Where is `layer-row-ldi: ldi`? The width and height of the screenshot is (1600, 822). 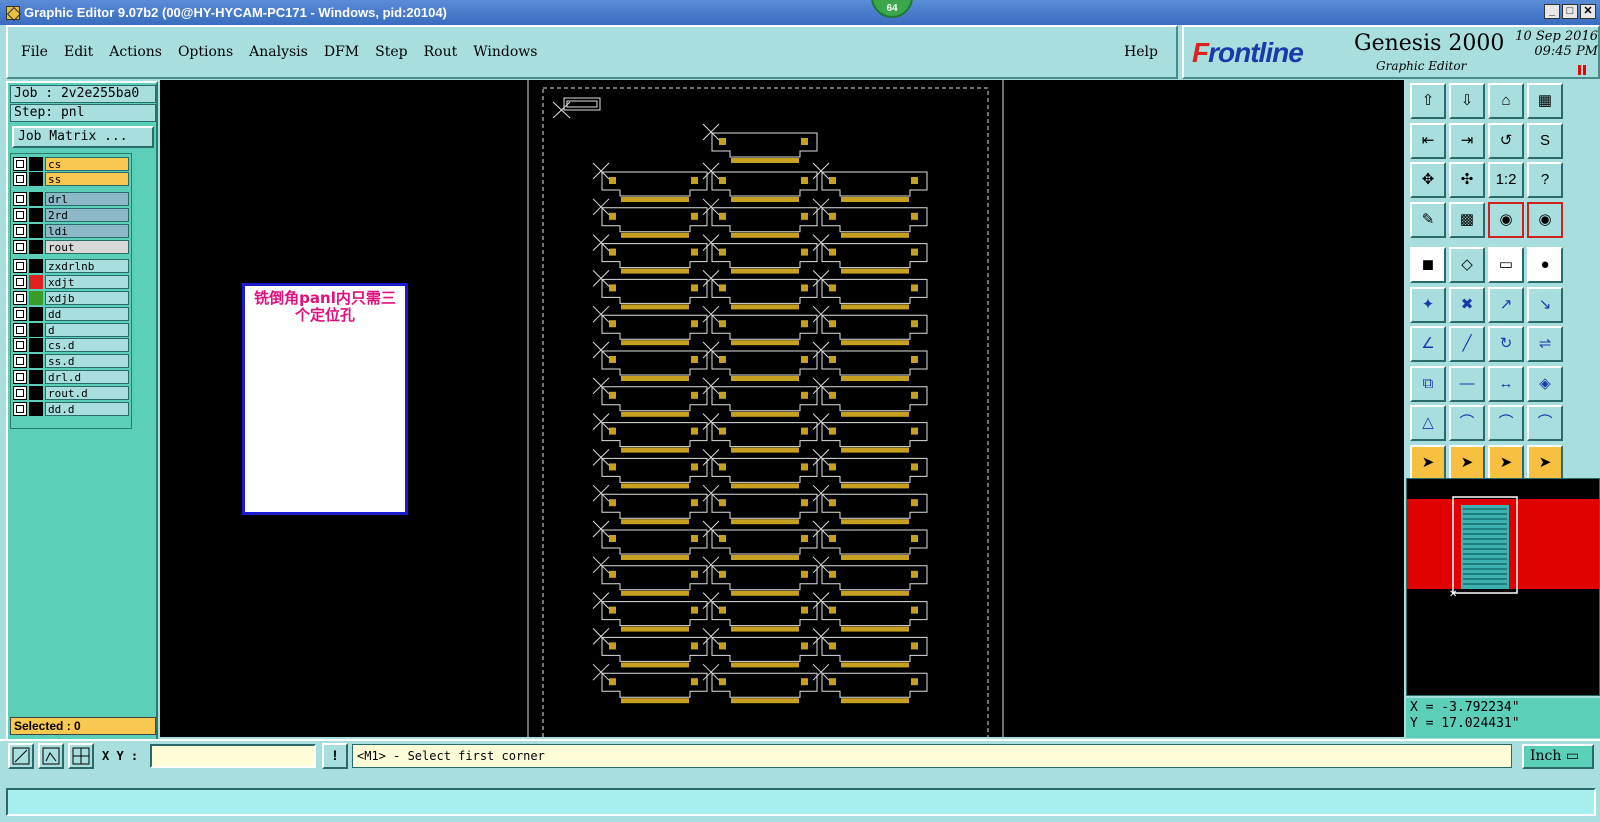 layer-row-ldi: ldi is located at coordinates (71, 230).